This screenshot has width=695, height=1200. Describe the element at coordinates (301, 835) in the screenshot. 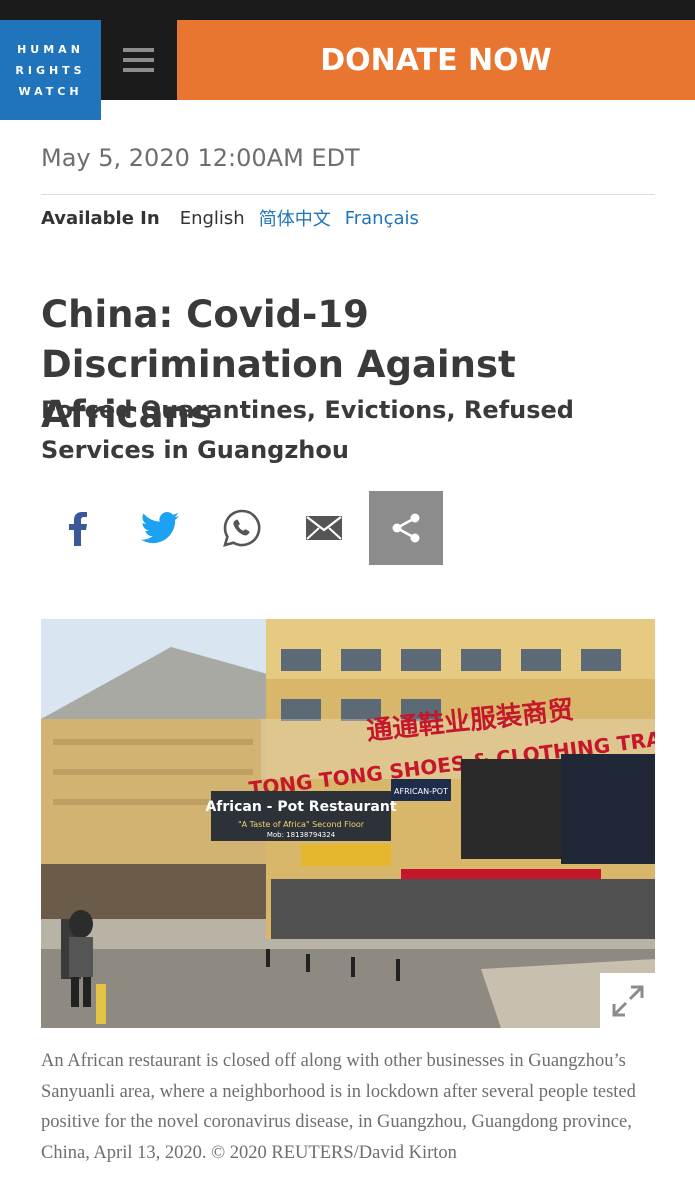

I see `restaurant-sign-phone: Mob: 18138794324` at that location.